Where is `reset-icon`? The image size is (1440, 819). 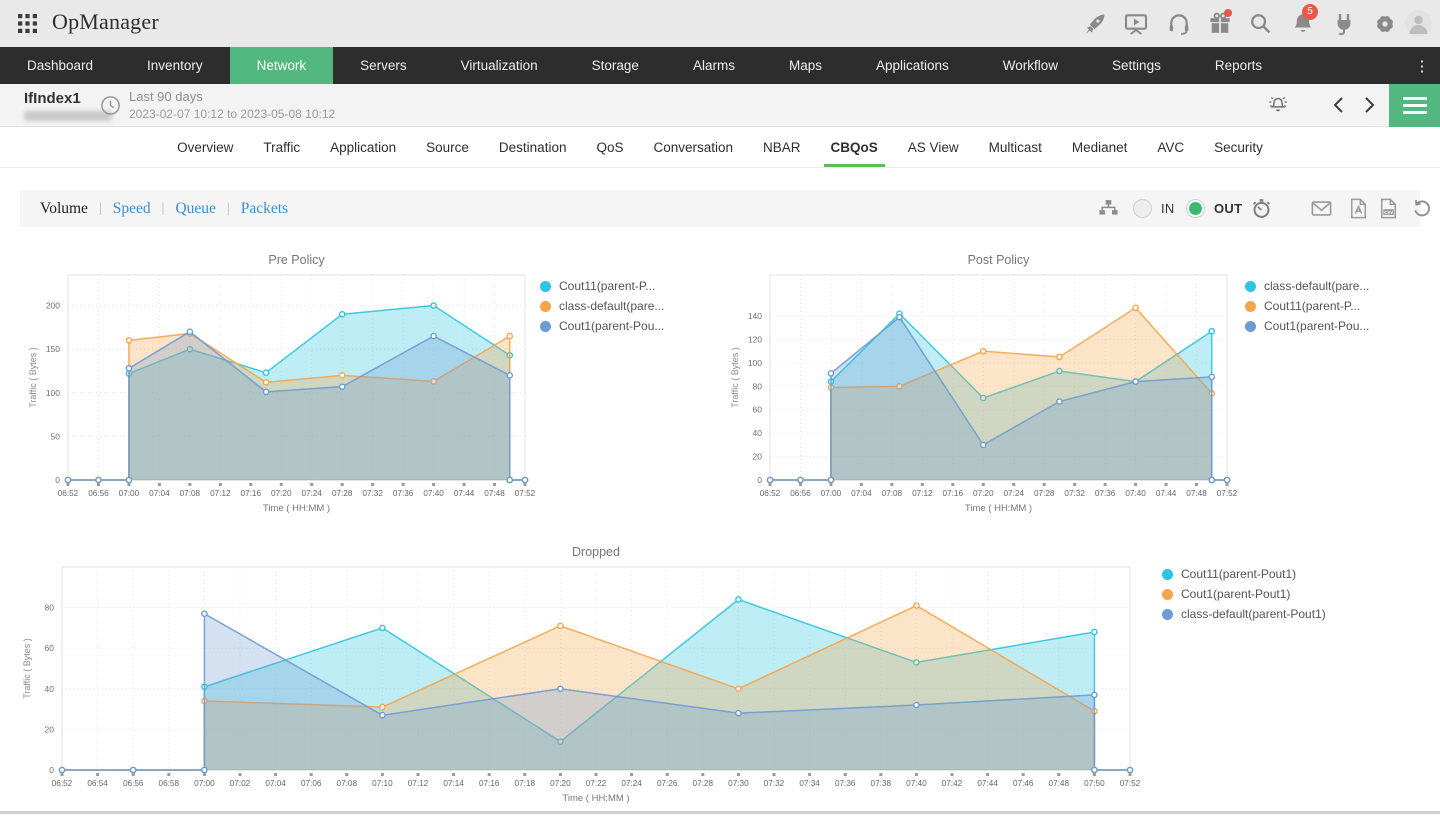
reset-icon is located at coordinates (1421, 208).